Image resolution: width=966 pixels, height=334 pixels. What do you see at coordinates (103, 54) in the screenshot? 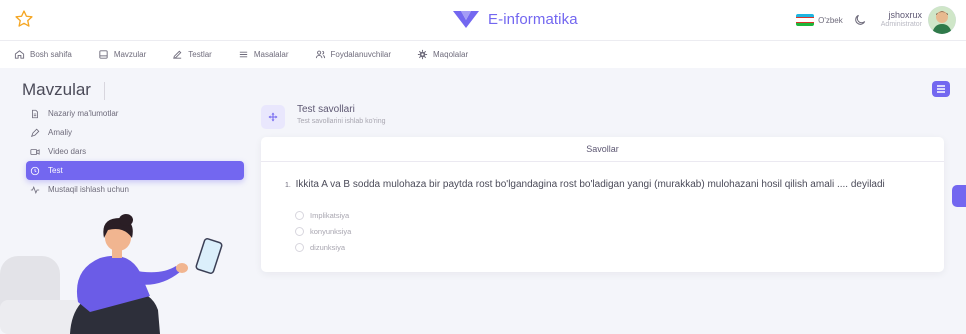
I see `book-icon` at bounding box center [103, 54].